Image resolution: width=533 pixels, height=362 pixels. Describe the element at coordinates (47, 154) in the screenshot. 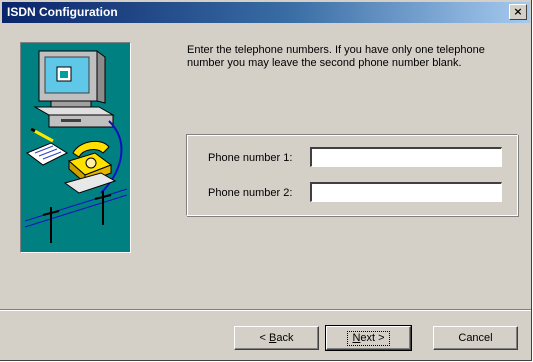

I see `notepad-icon` at that location.